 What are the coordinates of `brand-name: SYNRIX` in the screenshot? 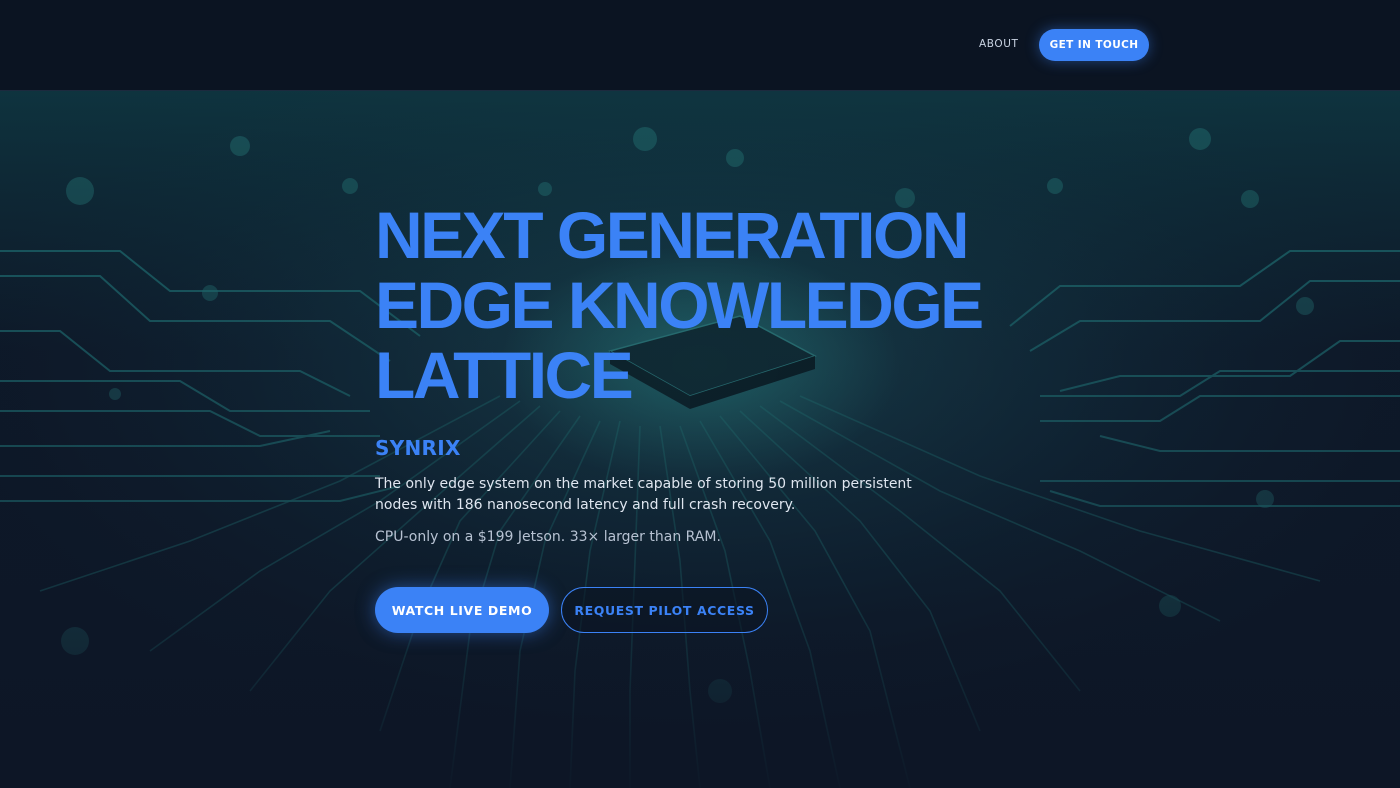 It's located at (418, 448).